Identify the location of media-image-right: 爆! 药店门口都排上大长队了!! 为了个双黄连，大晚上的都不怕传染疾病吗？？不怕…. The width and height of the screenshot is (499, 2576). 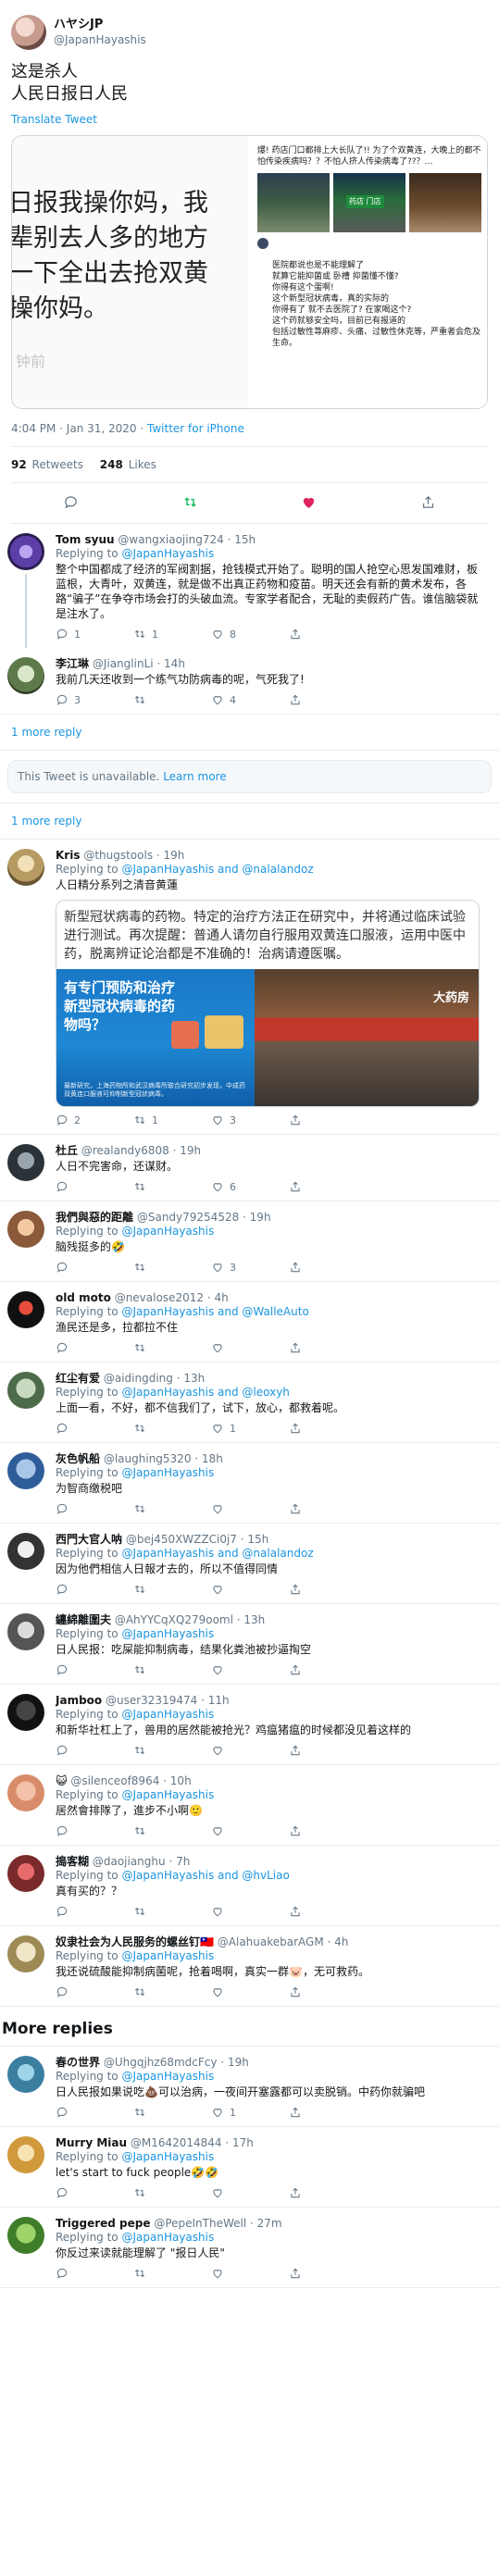
(369, 272).